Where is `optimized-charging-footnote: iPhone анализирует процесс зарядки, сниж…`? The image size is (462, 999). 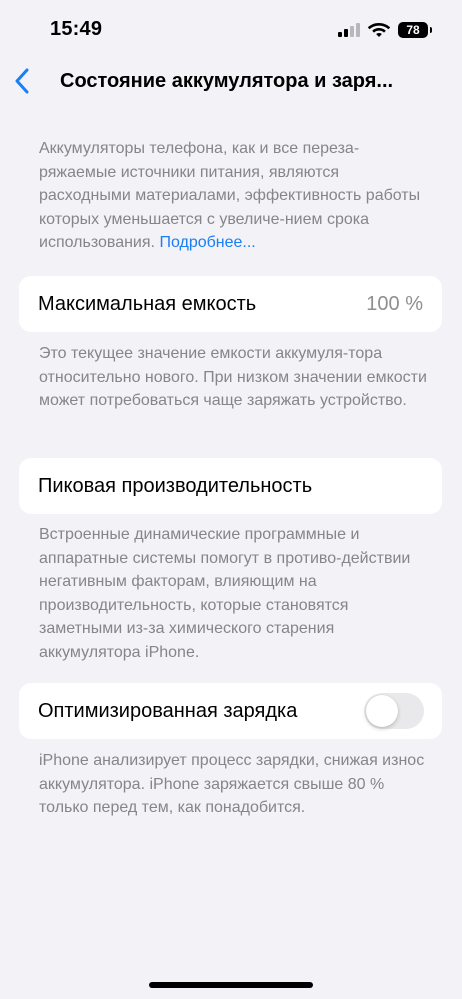
optimized-charging-footnote: iPhone анализирует процесс зарядки, сниж… is located at coordinates (232, 784).